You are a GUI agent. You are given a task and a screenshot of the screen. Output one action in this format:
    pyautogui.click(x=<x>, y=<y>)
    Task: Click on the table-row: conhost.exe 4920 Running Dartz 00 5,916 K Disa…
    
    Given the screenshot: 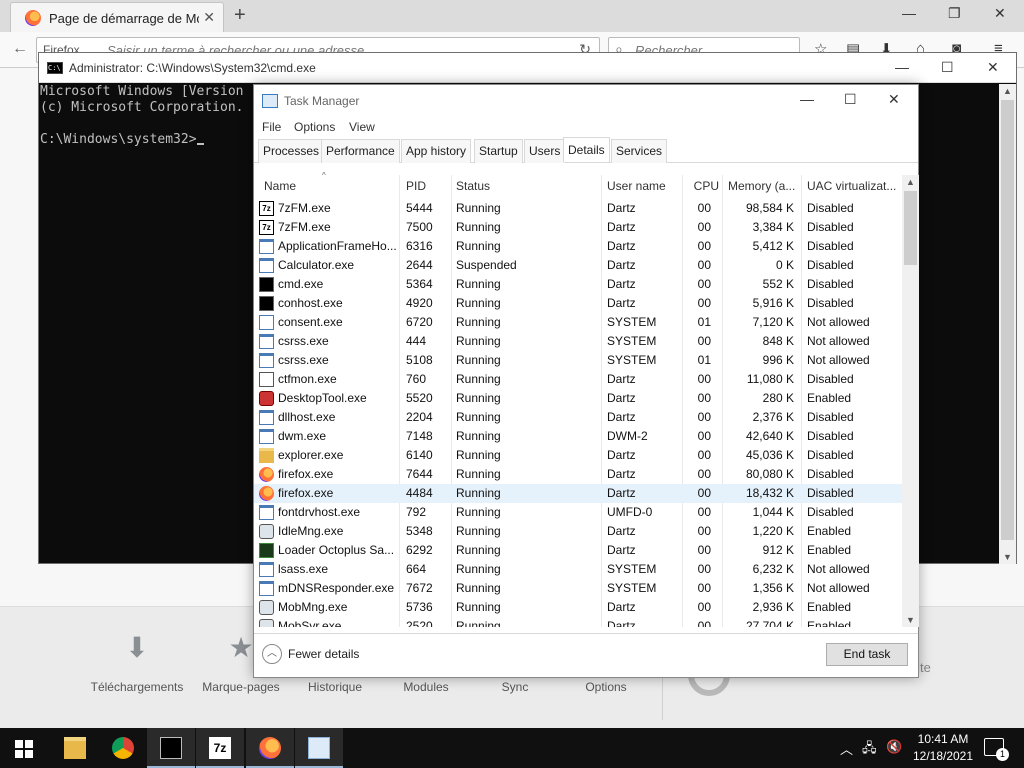 What is the action you would take?
    pyautogui.click(x=578, y=303)
    